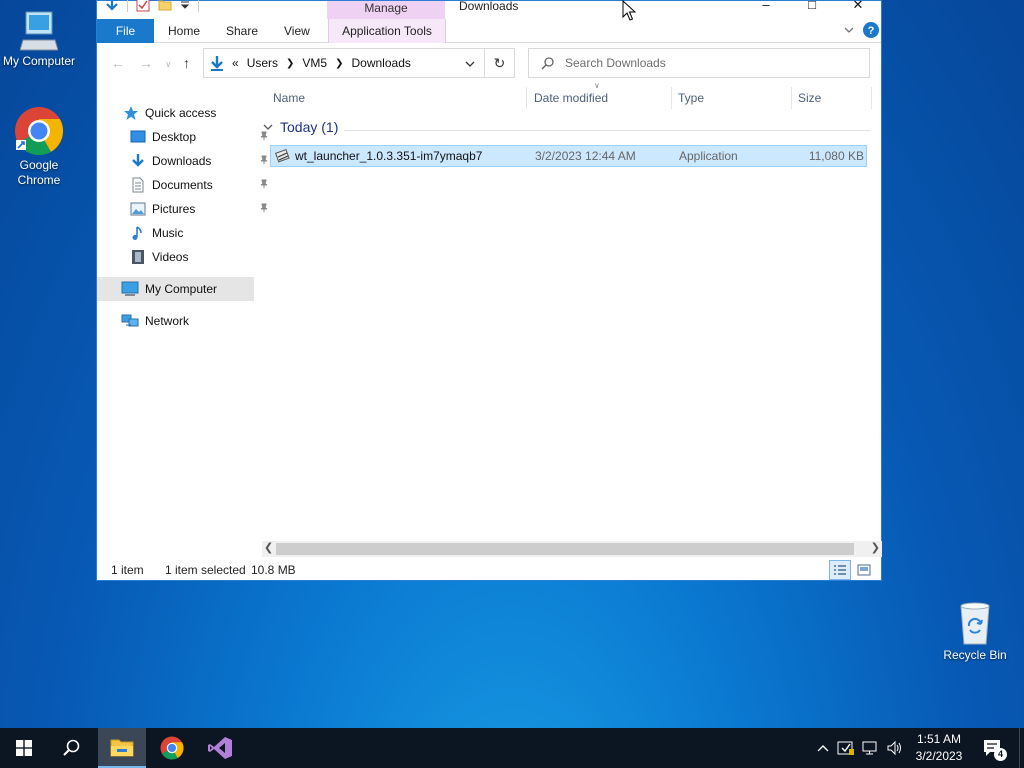 The width and height of the screenshot is (1024, 768). What do you see at coordinates (143, 6) in the screenshot?
I see `properties-icon` at bounding box center [143, 6].